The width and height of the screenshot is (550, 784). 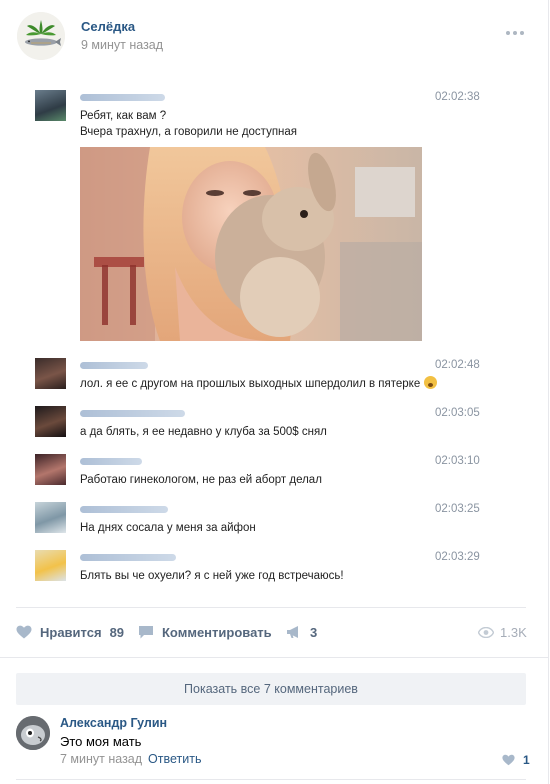 I want to click on comment-button: Комментировать, so click(x=205, y=632).